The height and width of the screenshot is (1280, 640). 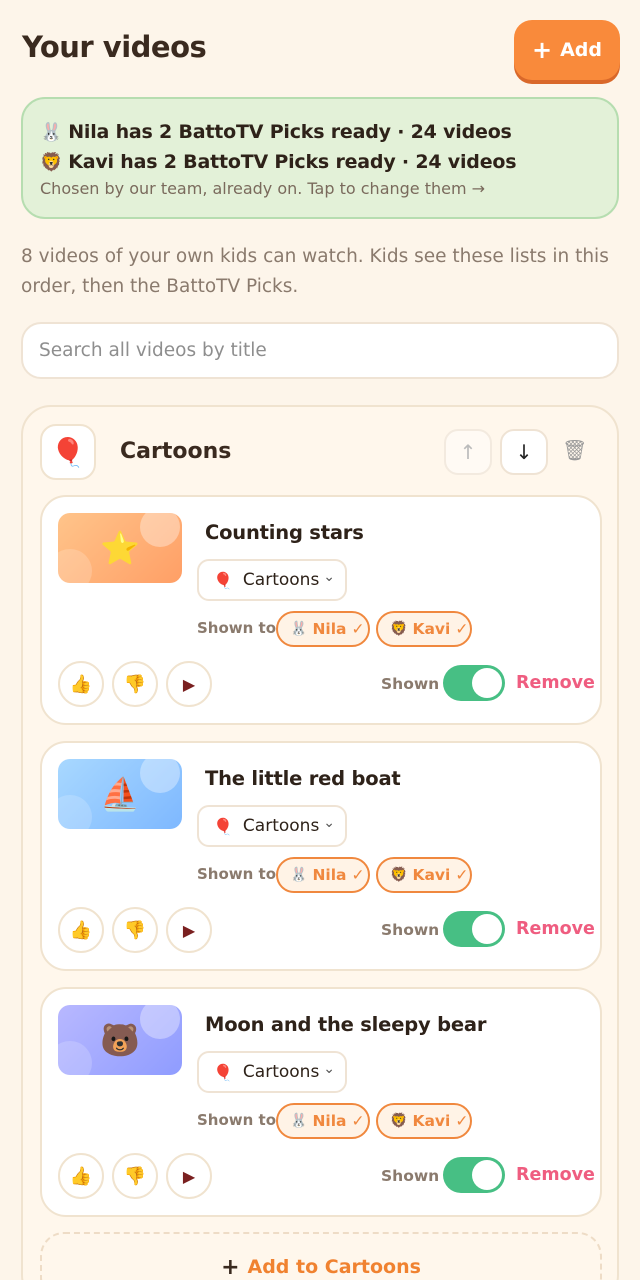 I want to click on header: Your videos + Add, so click(x=321, y=51).